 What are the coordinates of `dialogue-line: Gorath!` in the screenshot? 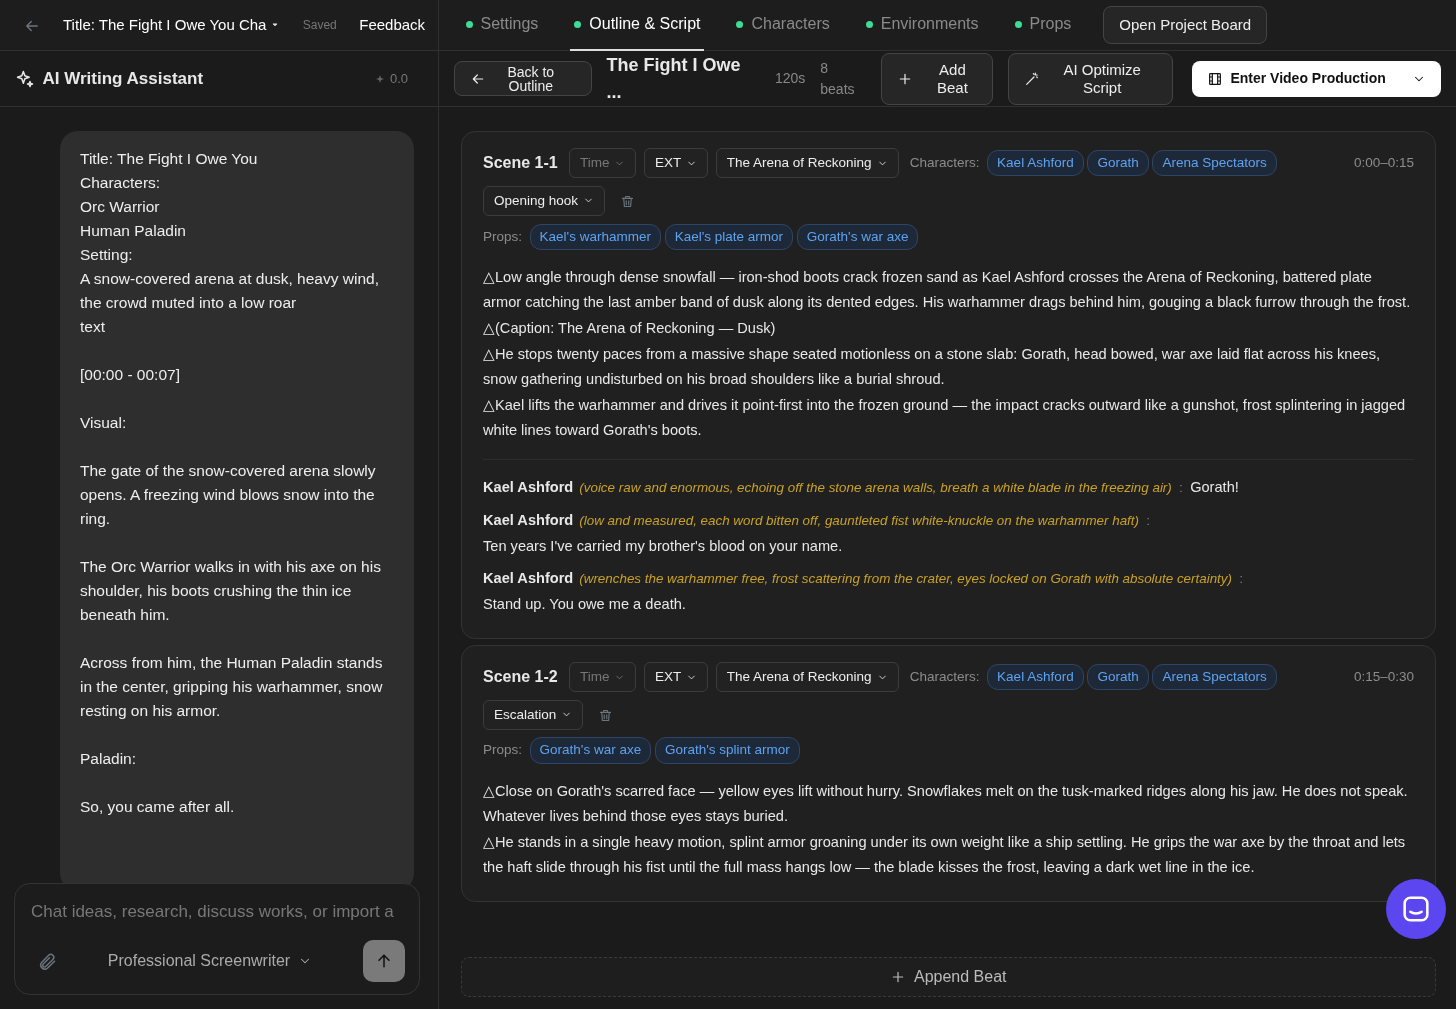 It's located at (1214, 487).